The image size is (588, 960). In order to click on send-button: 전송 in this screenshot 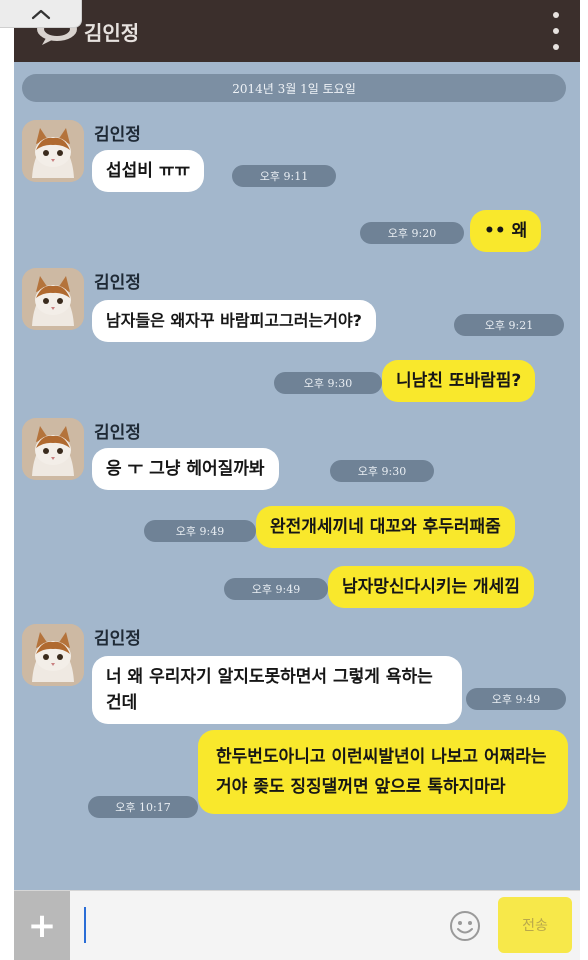, I will do `click(535, 925)`.